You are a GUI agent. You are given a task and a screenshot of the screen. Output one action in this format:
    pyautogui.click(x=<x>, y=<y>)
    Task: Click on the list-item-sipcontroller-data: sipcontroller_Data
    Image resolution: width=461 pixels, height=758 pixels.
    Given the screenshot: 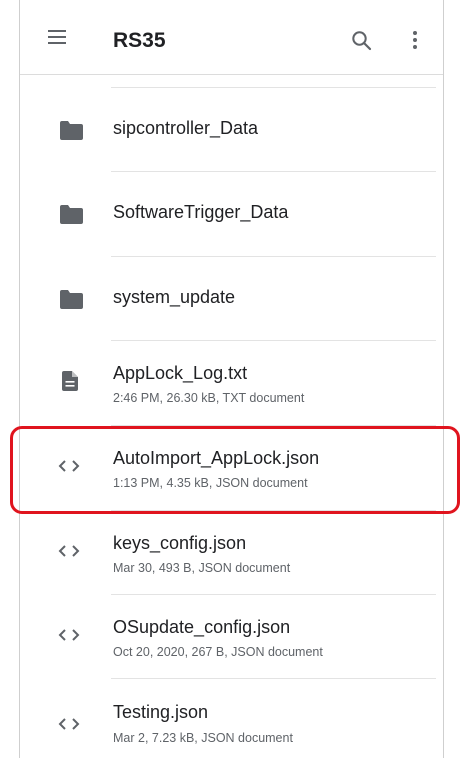 What is the action you would take?
    pyautogui.click(x=231, y=130)
    